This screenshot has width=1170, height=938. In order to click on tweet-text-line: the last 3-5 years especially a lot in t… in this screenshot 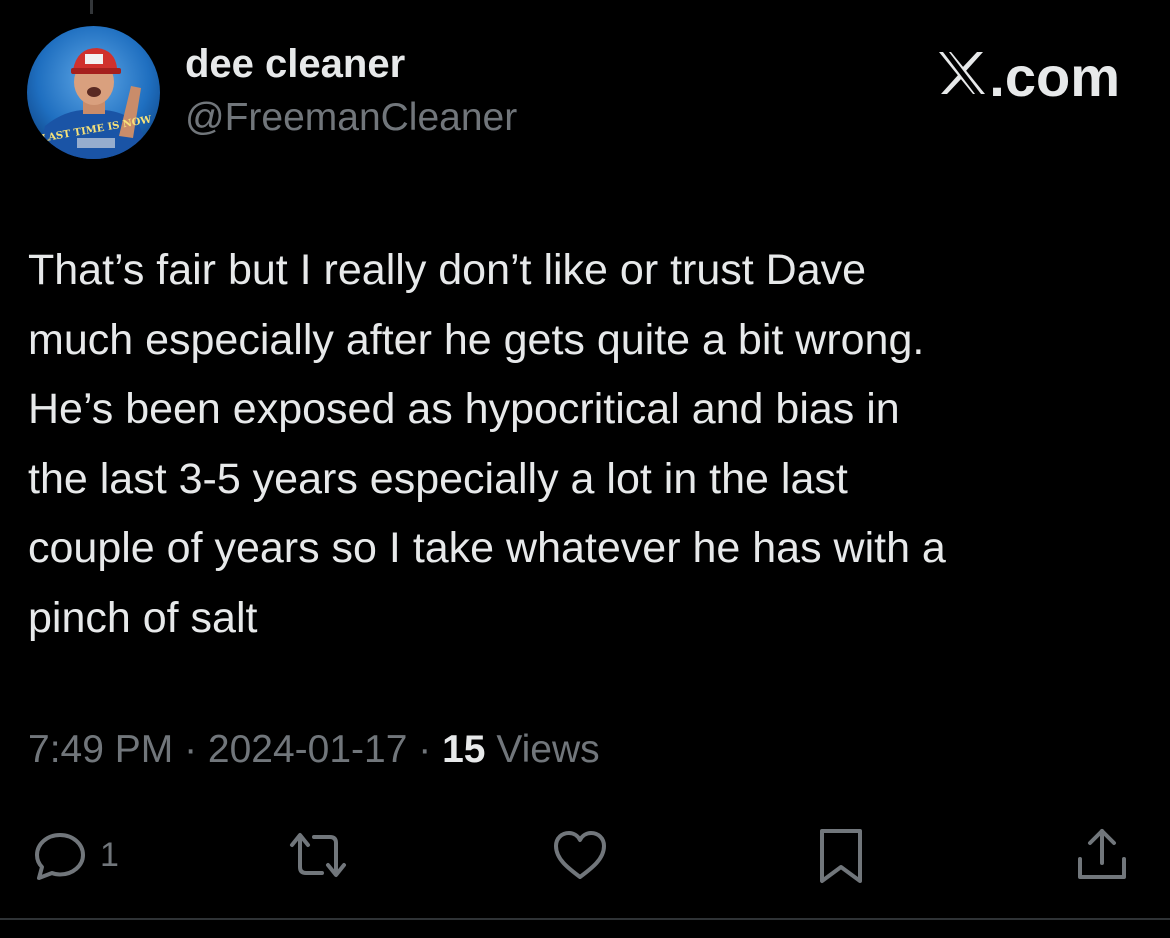, I will do `click(438, 478)`.